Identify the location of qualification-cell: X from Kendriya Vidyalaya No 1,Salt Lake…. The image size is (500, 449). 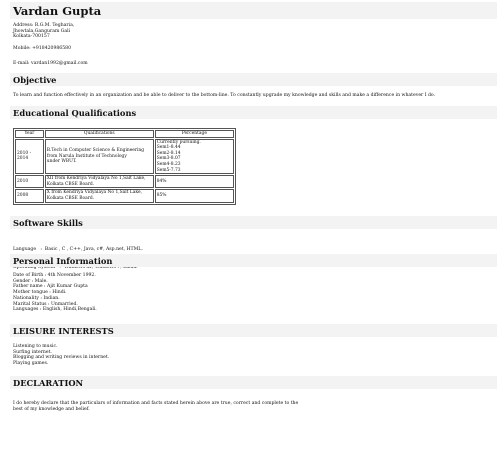
(99, 196).